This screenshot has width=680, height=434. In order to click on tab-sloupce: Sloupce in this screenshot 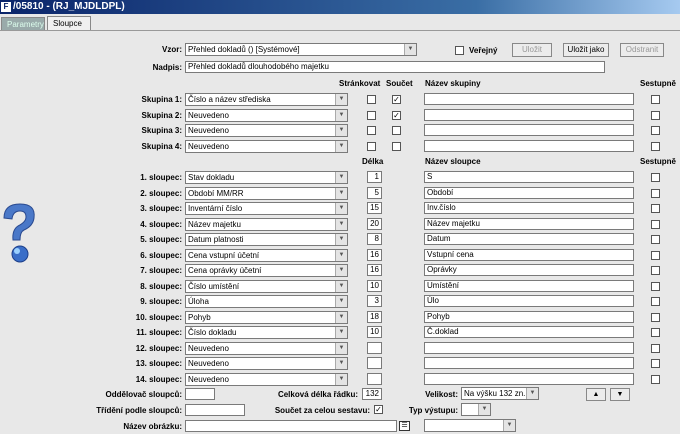, I will do `click(69, 23)`.